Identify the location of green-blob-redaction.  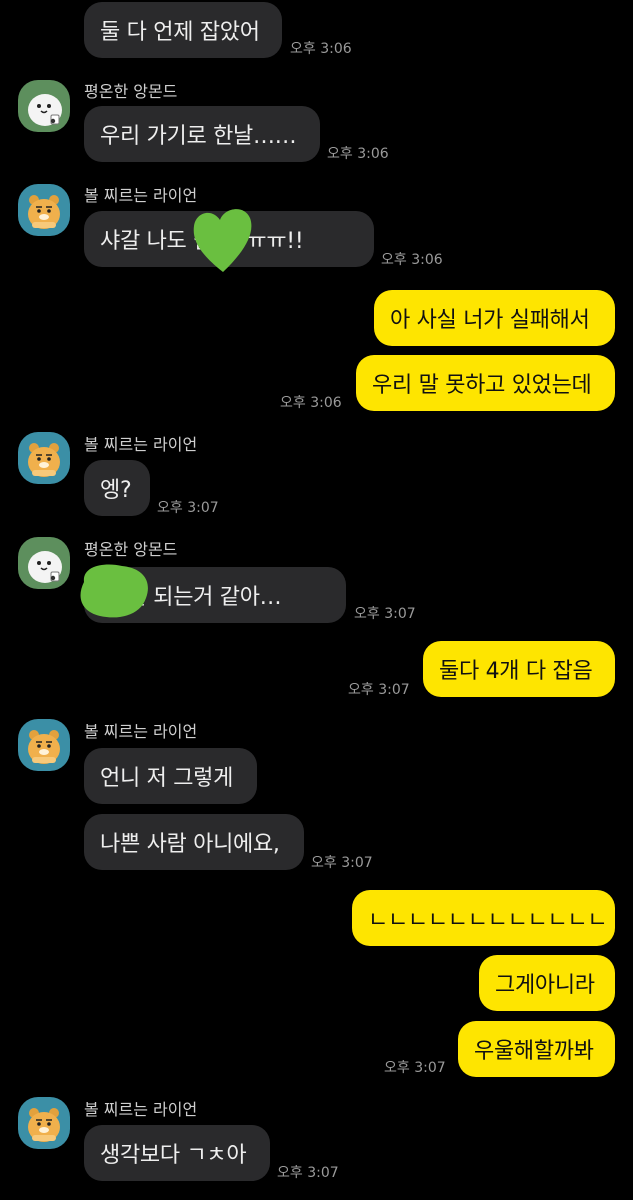
(114, 591).